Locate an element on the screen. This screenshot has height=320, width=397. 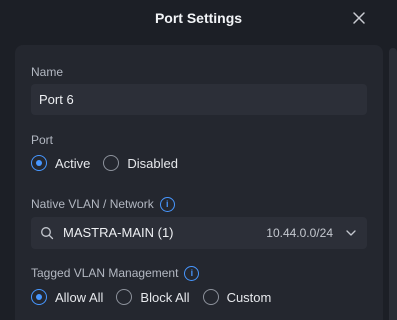
panel-title: Port Settings is located at coordinates (198, 18).